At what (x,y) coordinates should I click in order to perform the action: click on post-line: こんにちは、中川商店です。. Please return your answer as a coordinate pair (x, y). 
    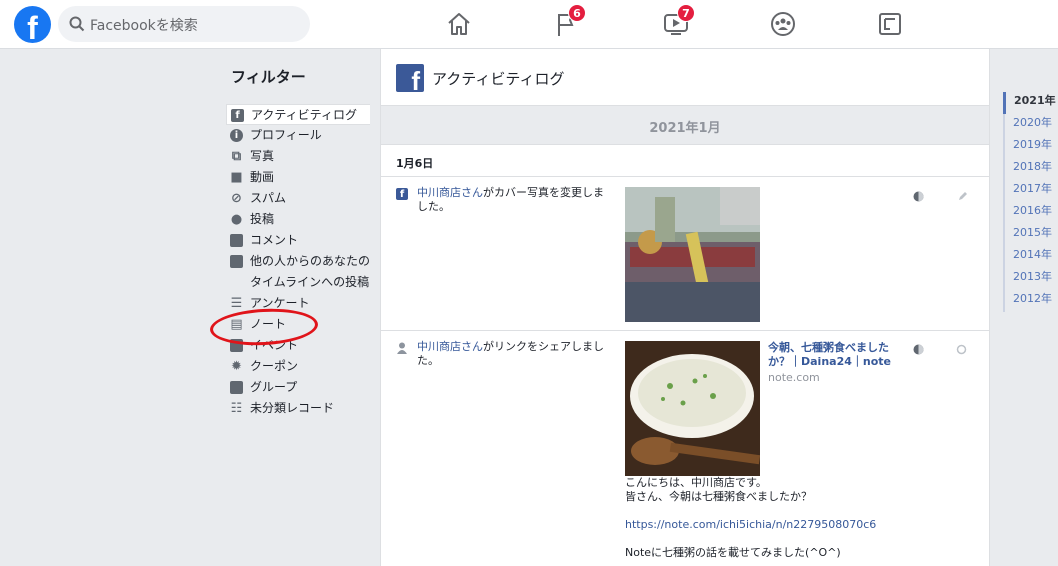
    Looking at the image, I should click on (696, 482).